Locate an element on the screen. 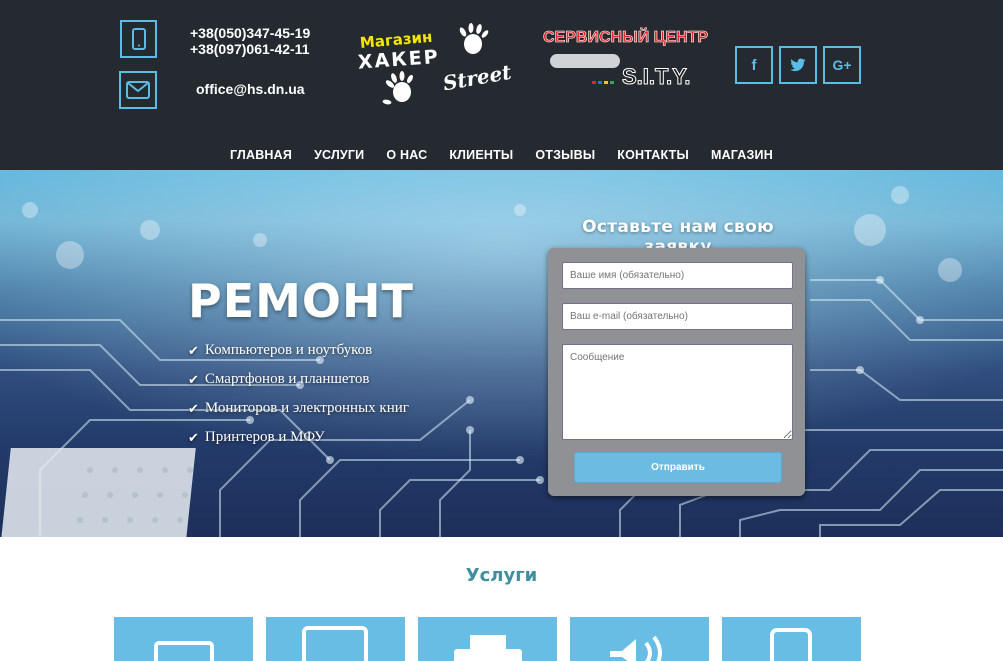  request-form: Отправить is located at coordinates (676, 372).